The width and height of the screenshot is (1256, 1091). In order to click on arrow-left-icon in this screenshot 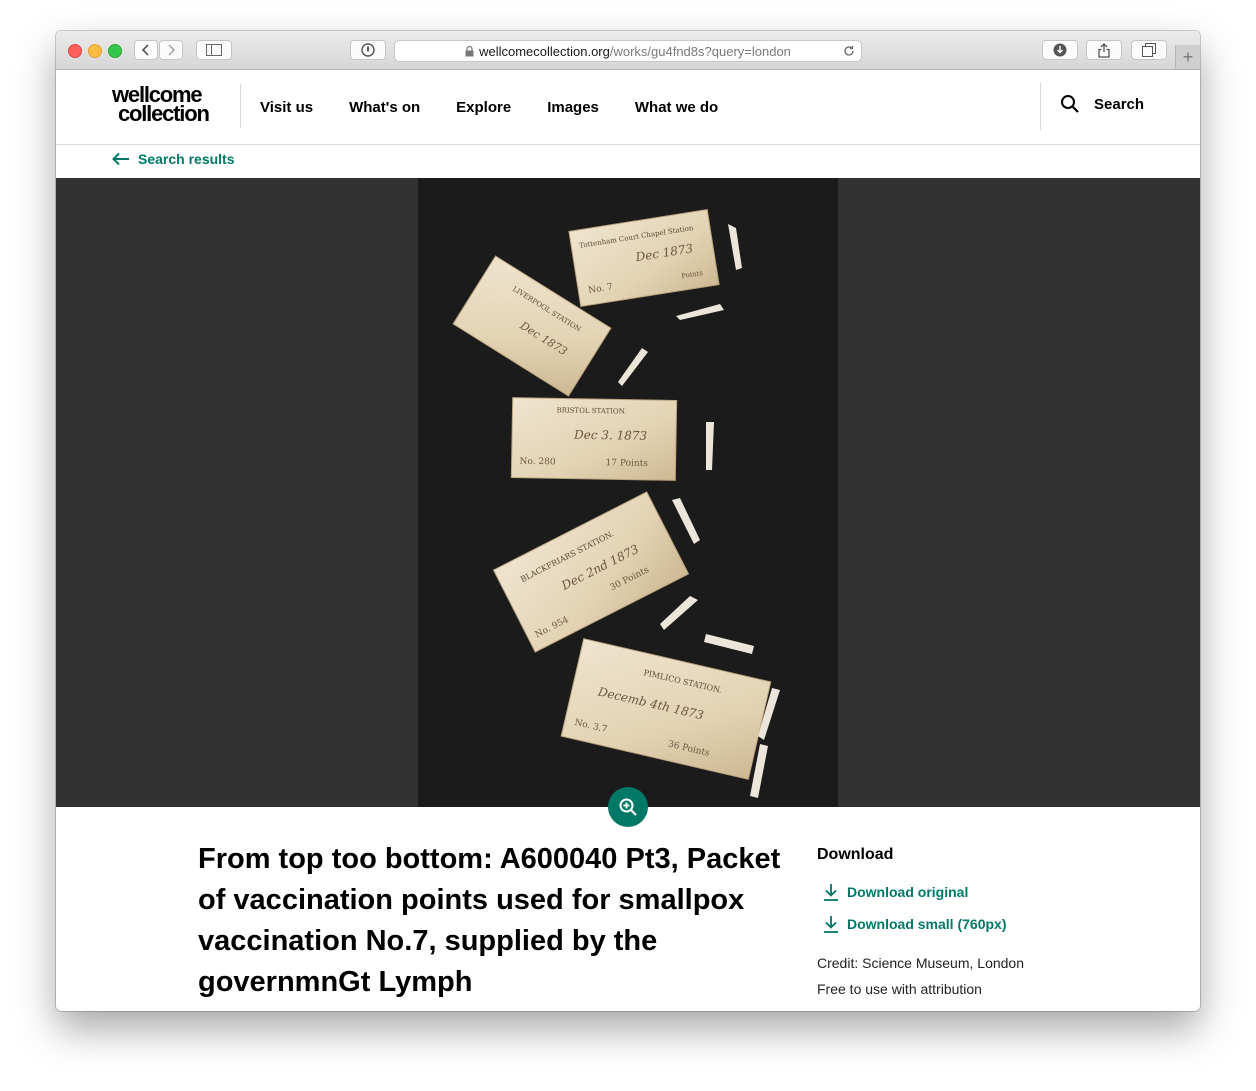, I will do `click(120, 159)`.